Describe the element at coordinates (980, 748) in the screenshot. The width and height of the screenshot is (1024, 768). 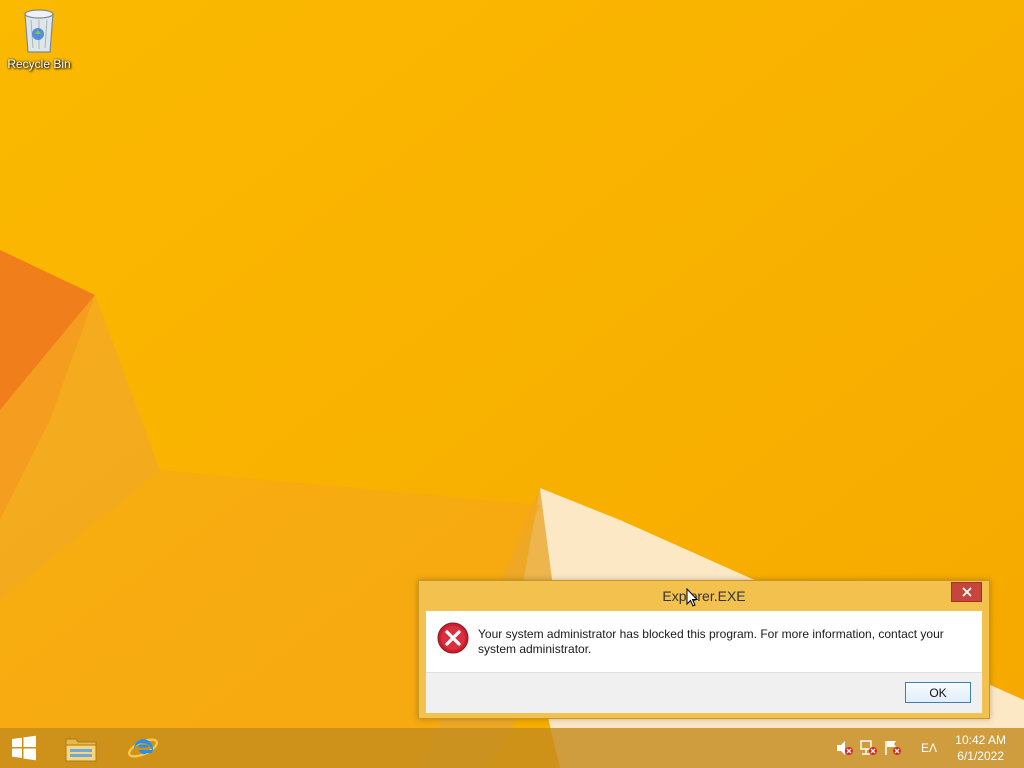
I see `taskbar-clock: 10:42 AM 6/1/2022` at that location.